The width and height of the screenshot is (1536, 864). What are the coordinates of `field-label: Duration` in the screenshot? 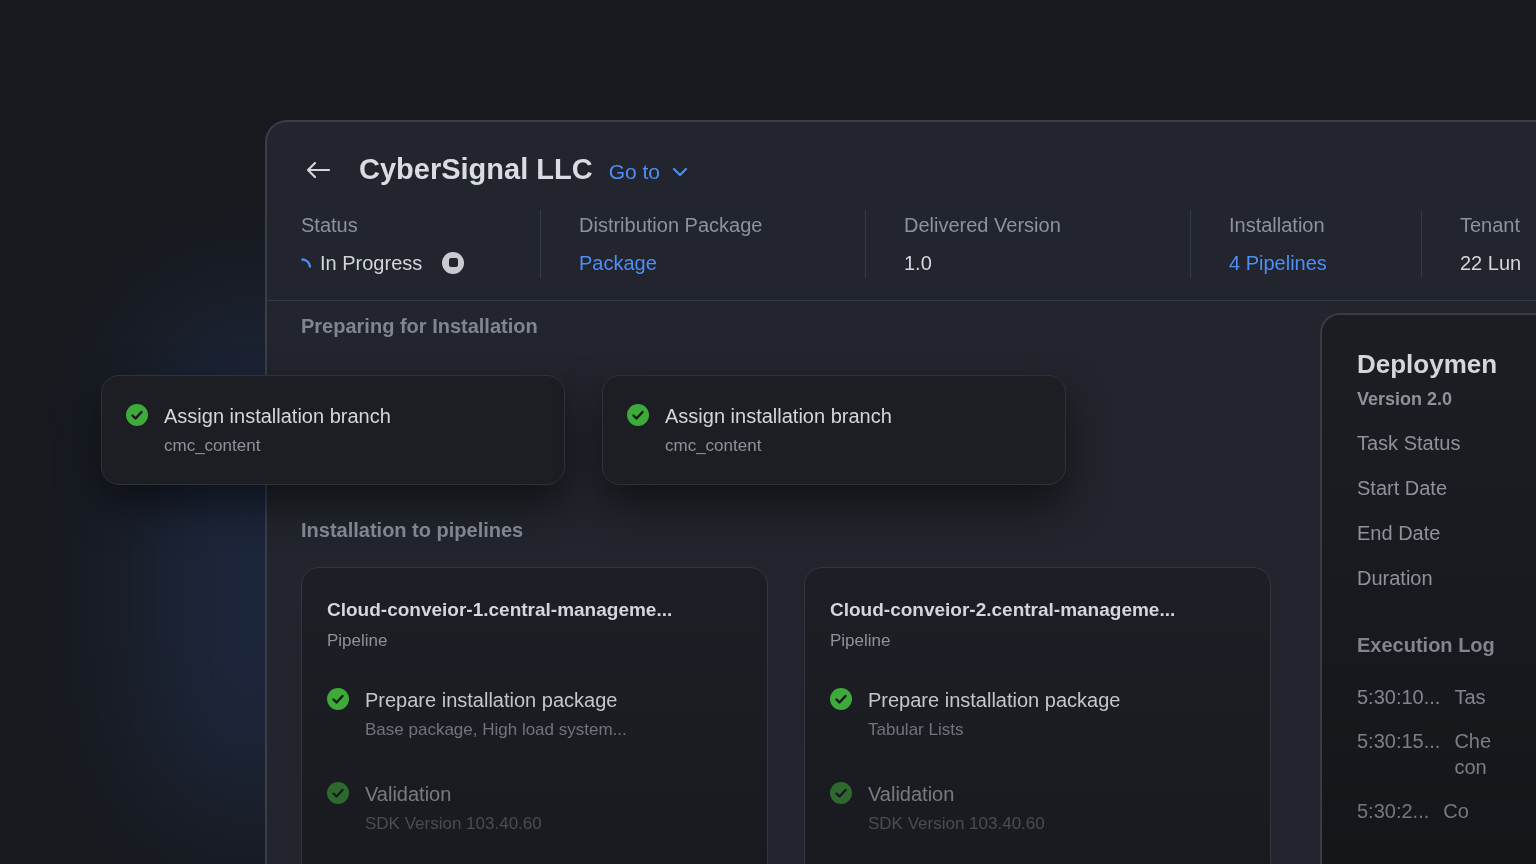 It's located at (1395, 577).